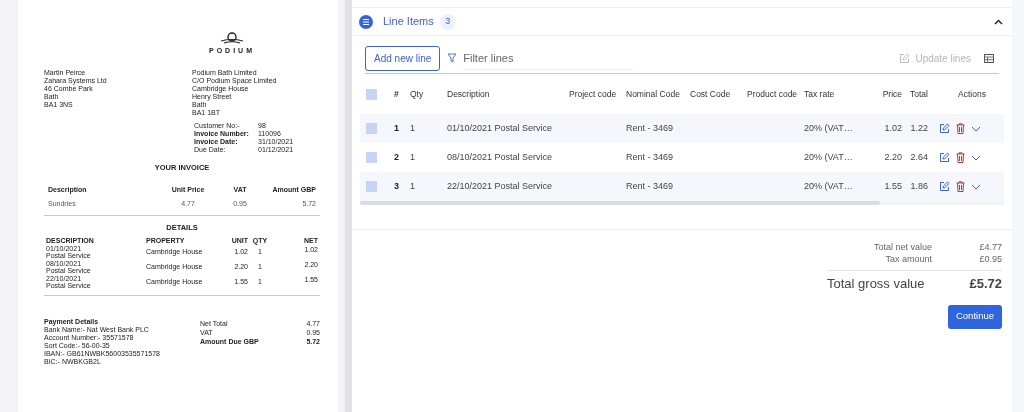  What do you see at coordinates (918, 157) in the screenshot?
I see `table-cell-text: 2.64` at bounding box center [918, 157].